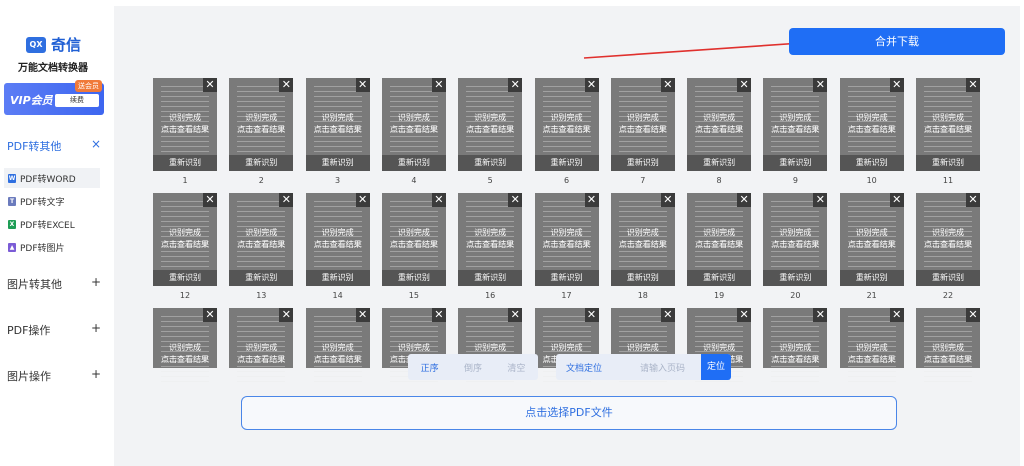  What do you see at coordinates (716, 367) in the screenshot?
I see `locate-button: 定位` at bounding box center [716, 367].